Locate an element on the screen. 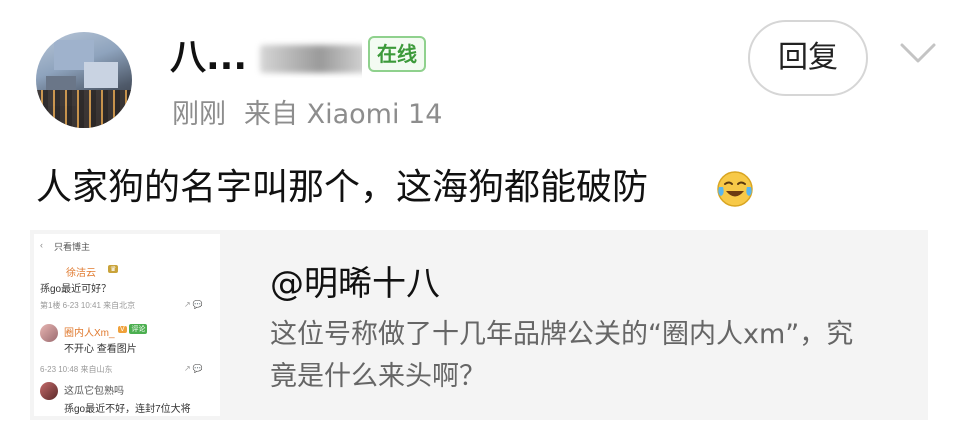  avatar-cityscape is located at coordinates (84, 109).